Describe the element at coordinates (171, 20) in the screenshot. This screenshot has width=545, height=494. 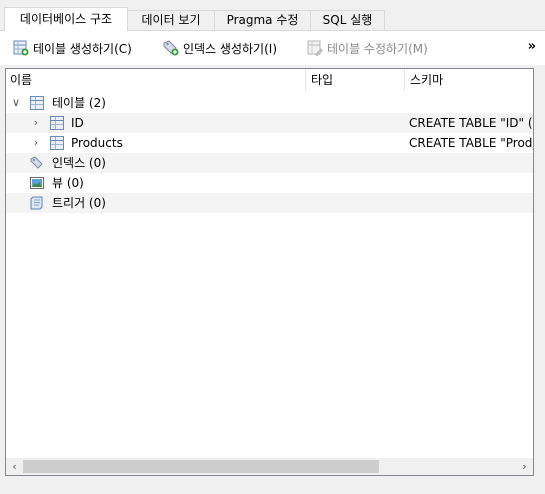
I see `tab-browse-data: 데이터 보기` at that location.